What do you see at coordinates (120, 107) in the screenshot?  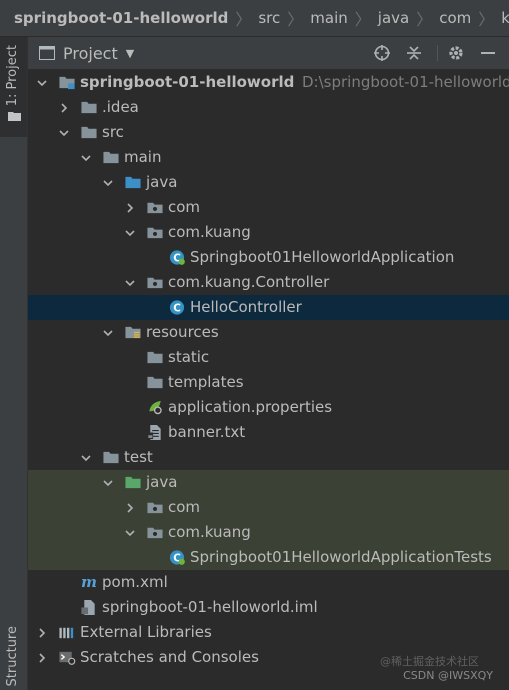 I see `tree-item-label: .idea` at bounding box center [120, 107].